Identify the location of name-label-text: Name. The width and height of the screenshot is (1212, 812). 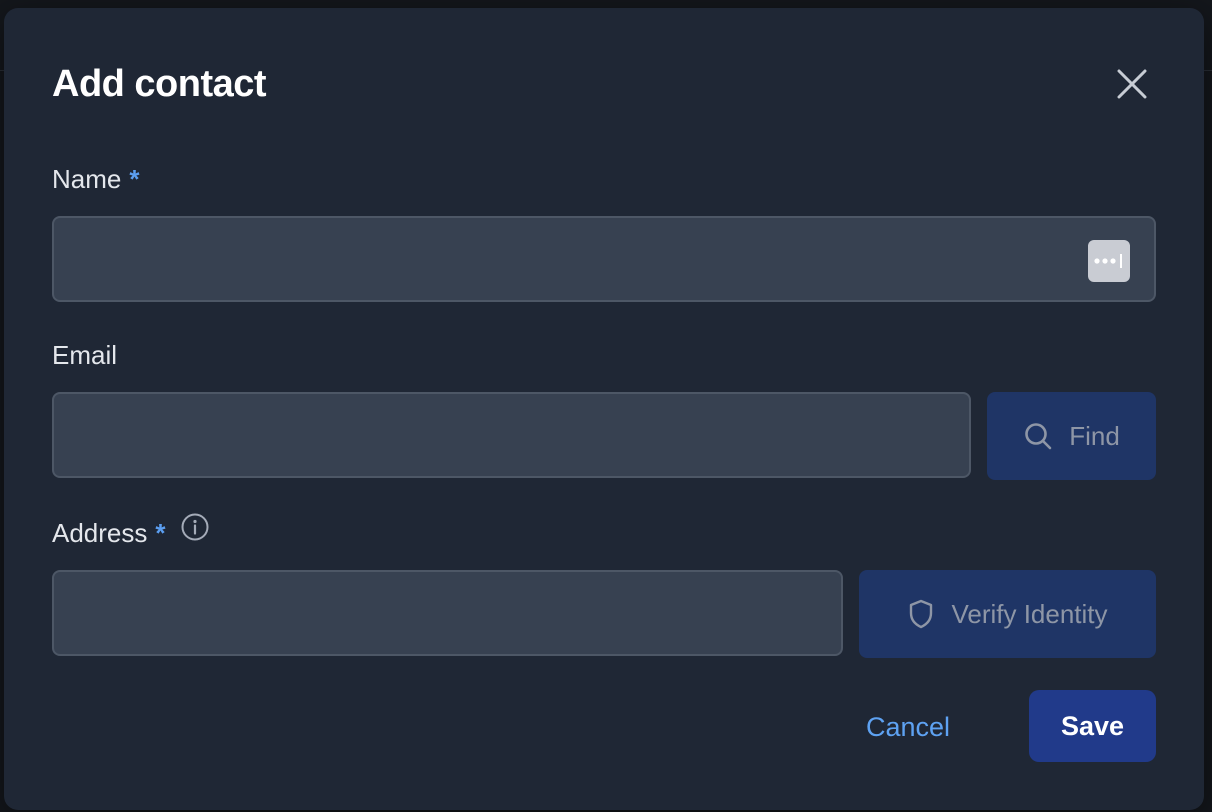
(87, 179).